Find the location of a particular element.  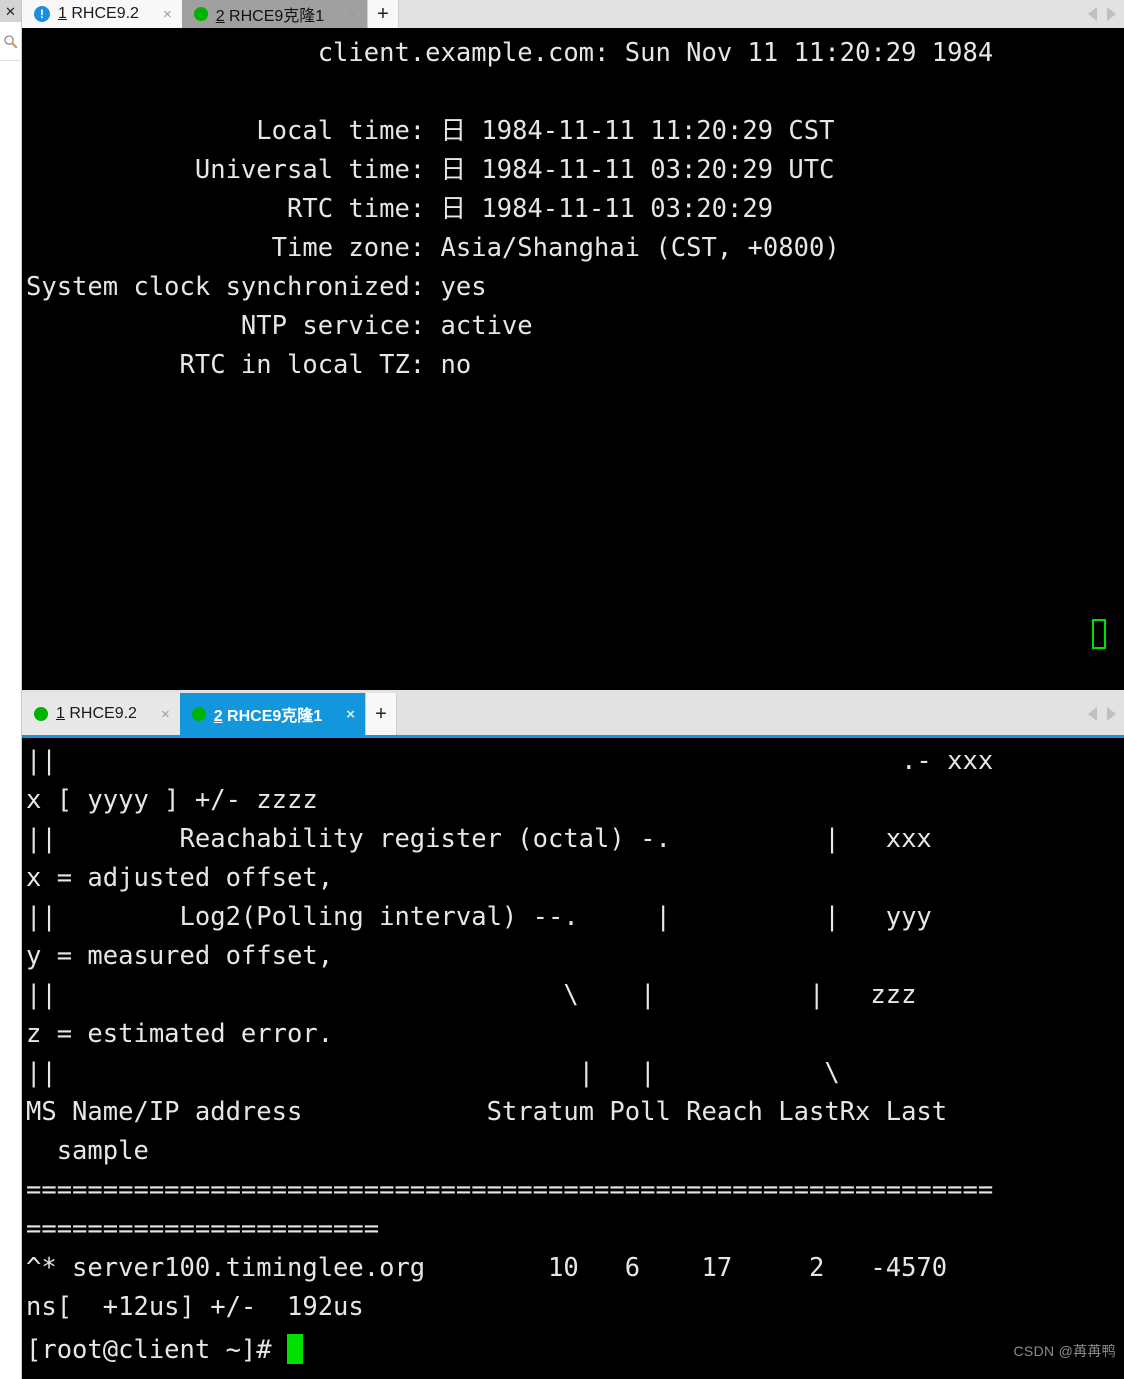

bottom-terminal-prompt-line: [root@client ~]# is located at coordinates (573, 1348).